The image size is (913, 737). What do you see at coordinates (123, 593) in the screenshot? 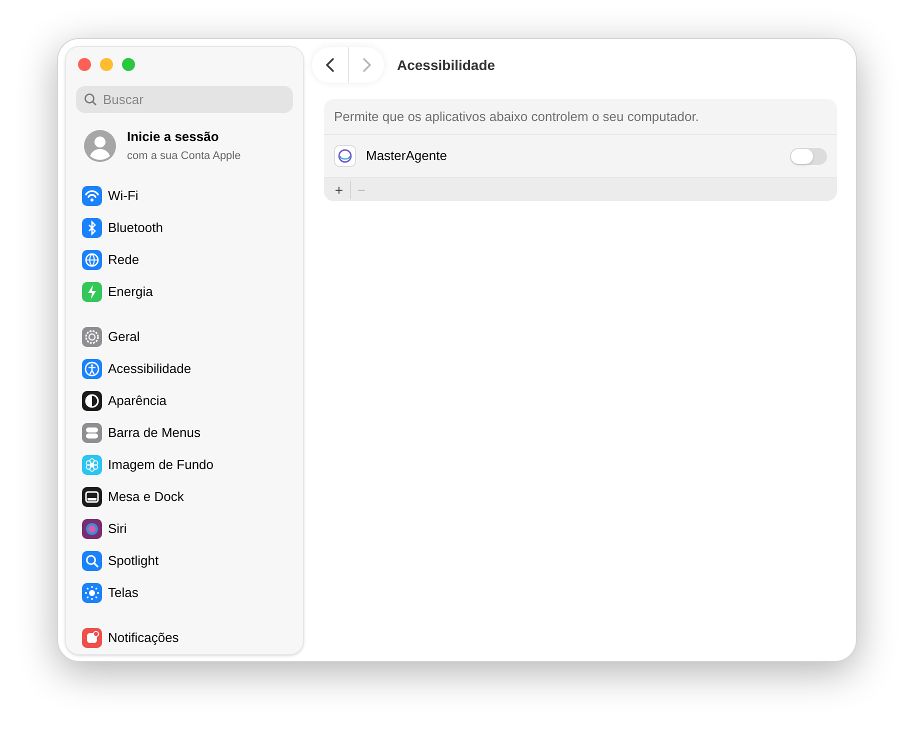
I see `sidebar-item: Telas` at bounding box center [123, 593].